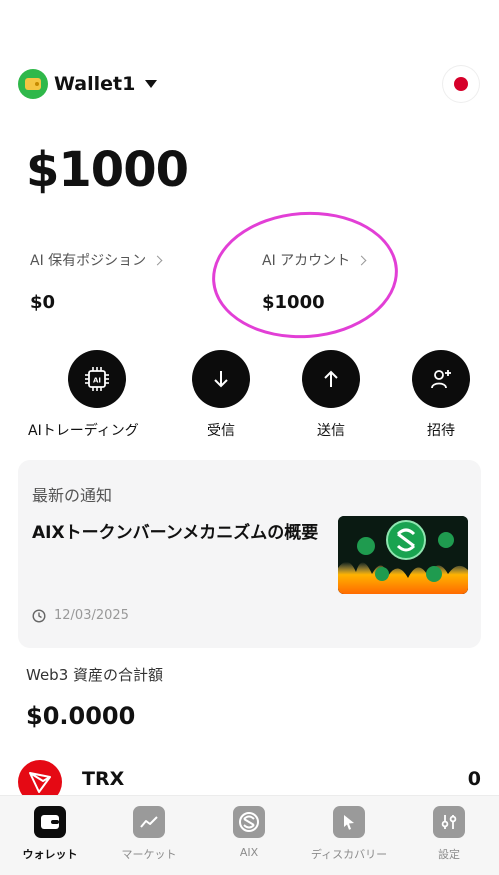  Describe the element at coordinates (441, 379) in the screenshot. I see `add-user-icon` at that location.